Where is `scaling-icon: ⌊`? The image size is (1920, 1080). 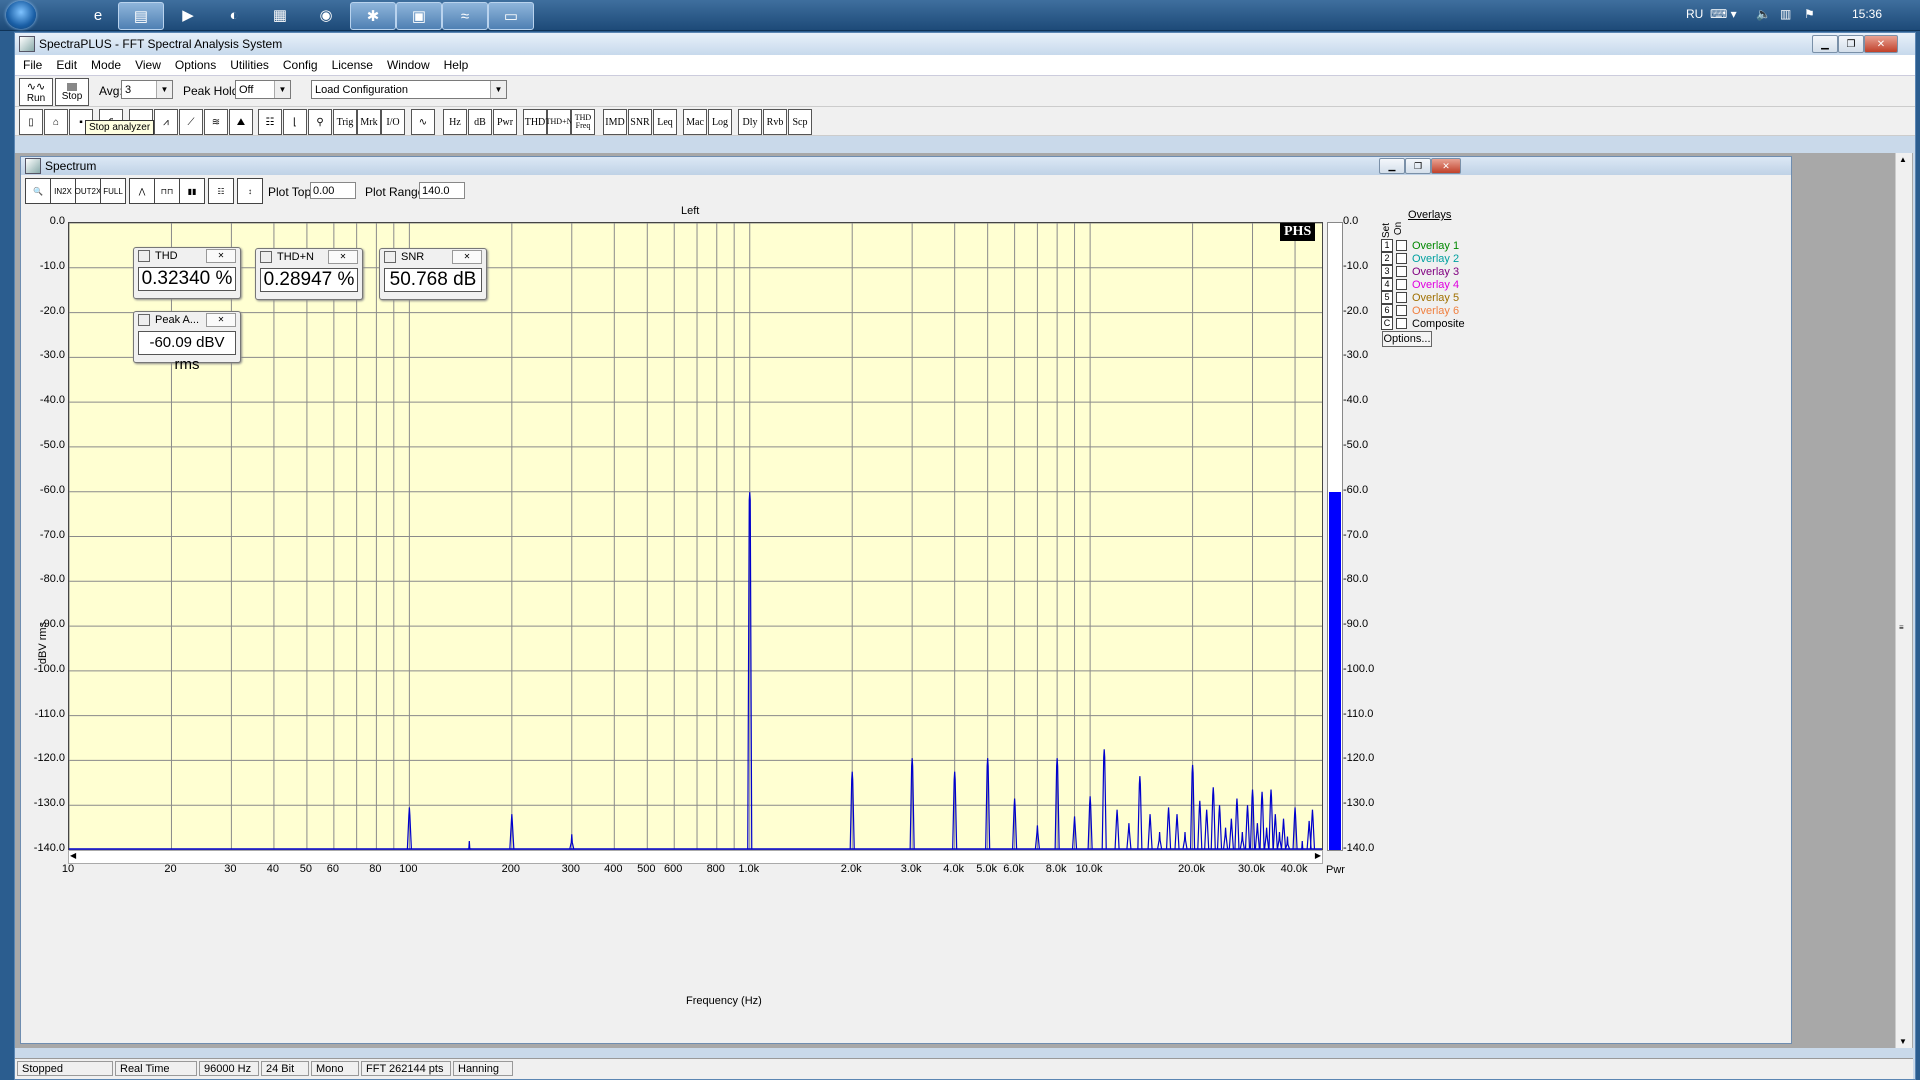
scaling-icon: ⌊ is located at coordinates (295, 122).